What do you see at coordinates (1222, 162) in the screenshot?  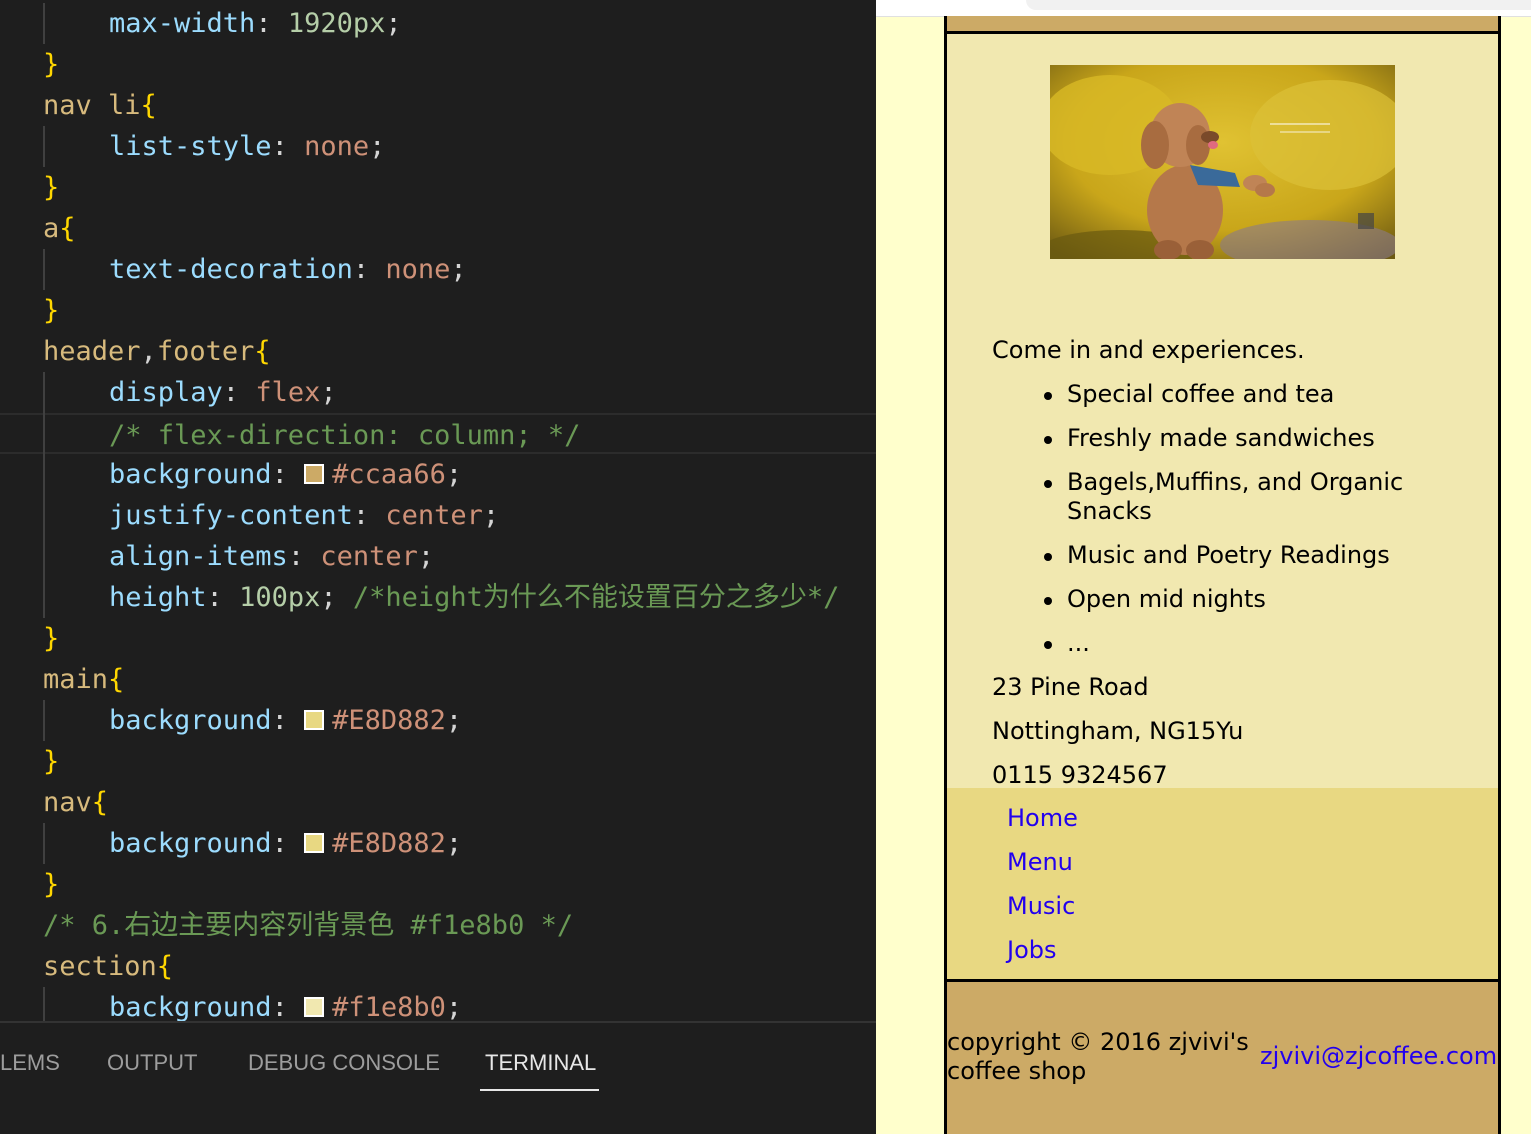 I see `poodle-photo` at bounding box center [1222, 162].